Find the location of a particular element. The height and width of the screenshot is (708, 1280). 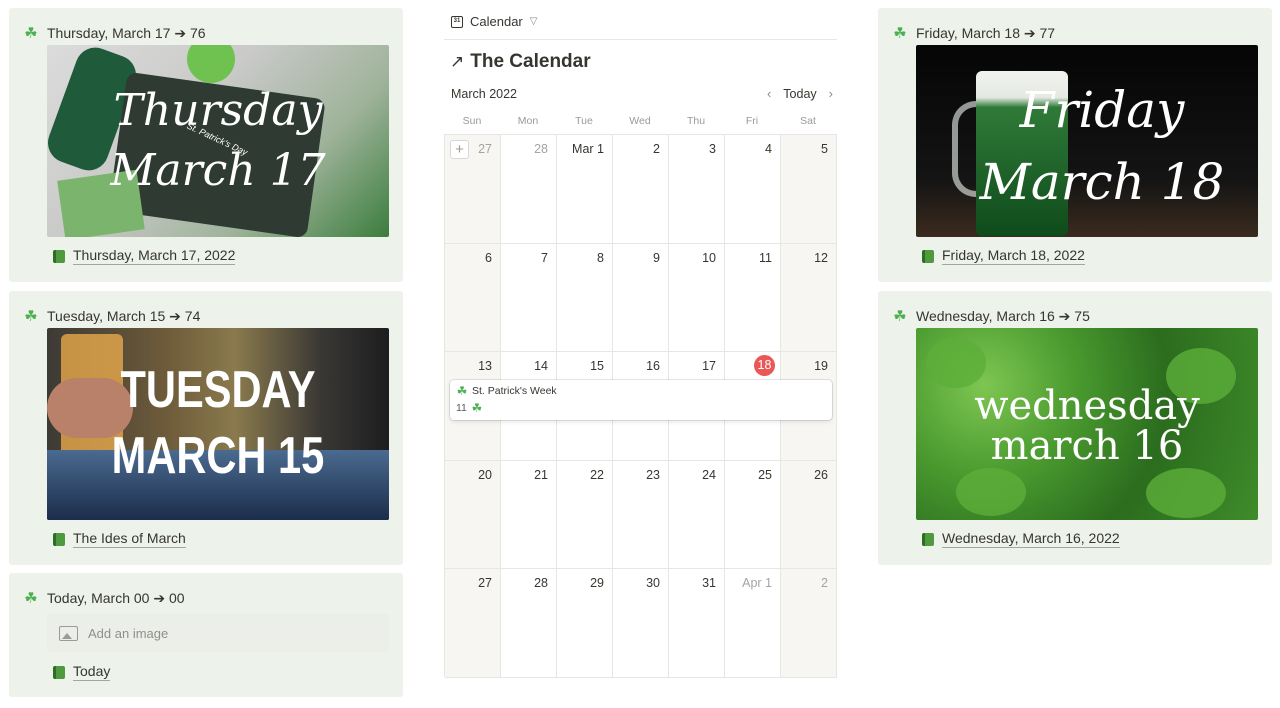

day-number: 29 is located at coordinates (597, 583).